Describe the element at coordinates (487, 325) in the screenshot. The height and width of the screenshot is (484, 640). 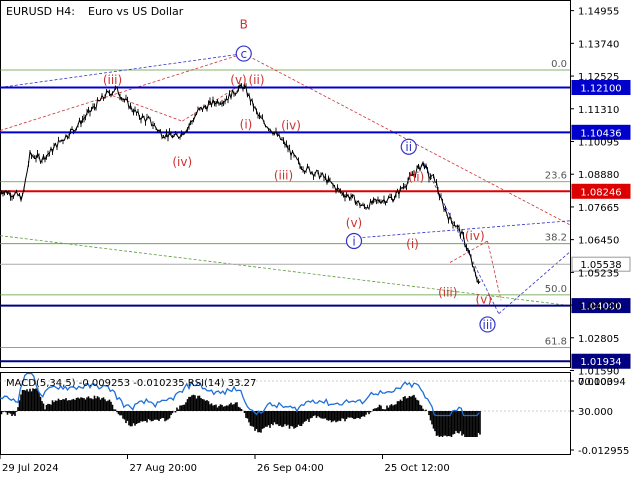
I see `wave-label: iii` at that location.